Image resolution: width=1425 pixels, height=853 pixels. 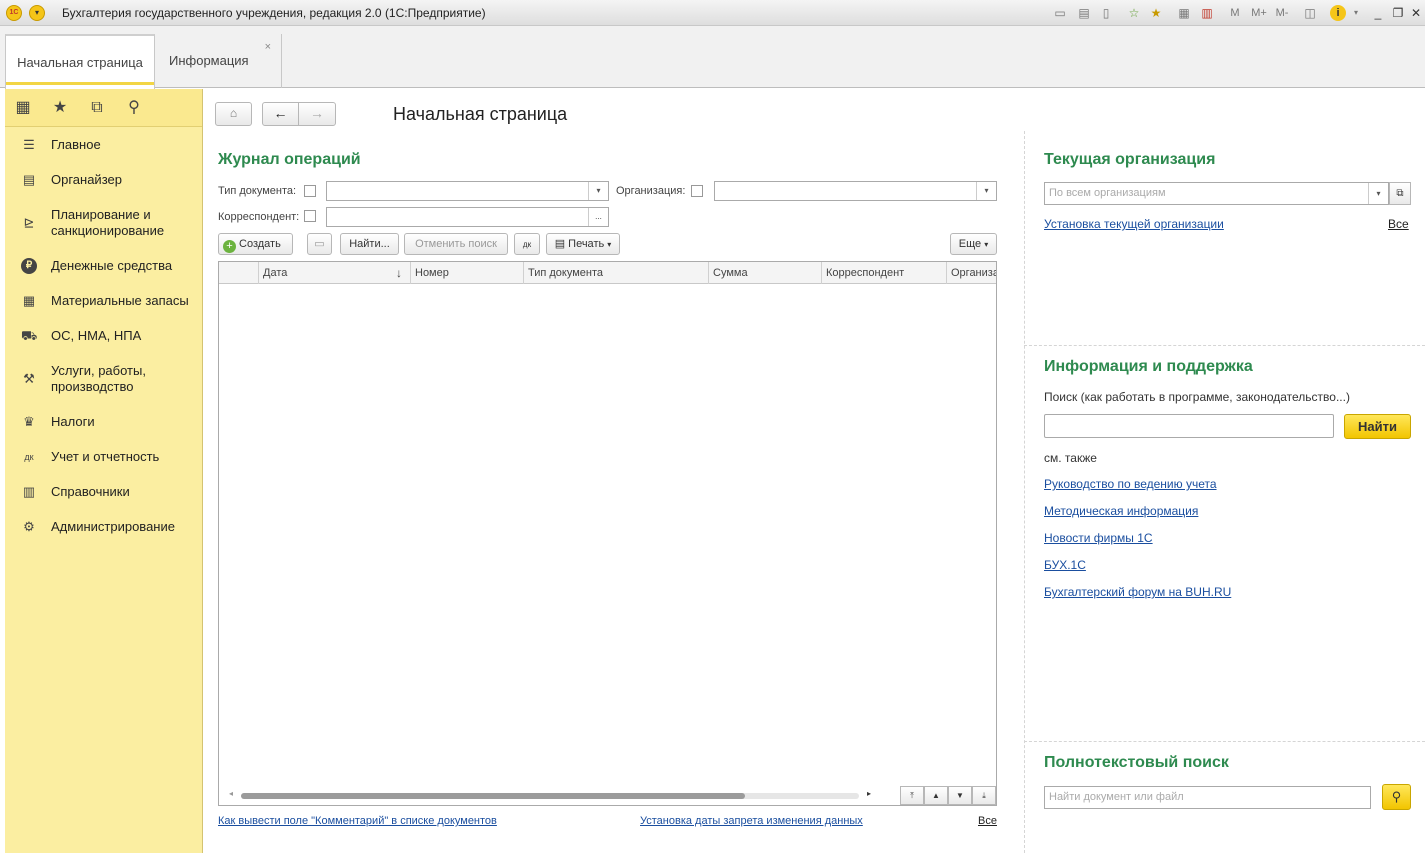 I want to click on column-label: Дата, so click(x=275, y=273).